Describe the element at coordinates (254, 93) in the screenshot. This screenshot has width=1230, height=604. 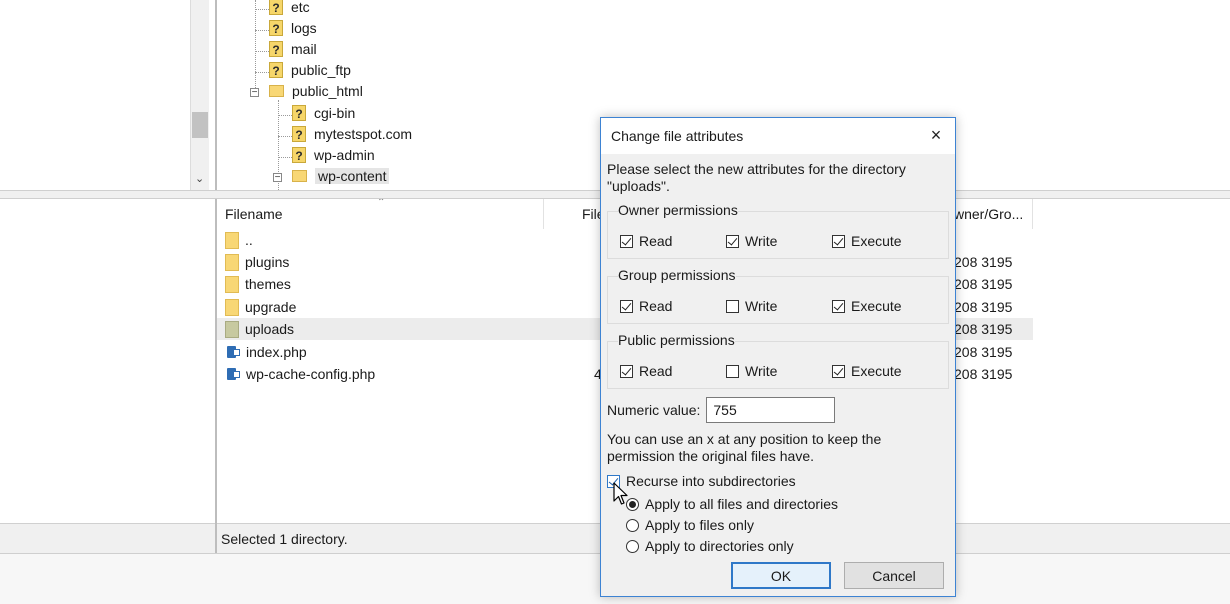
I see `collapse-toggle-public-html: −` at that location.